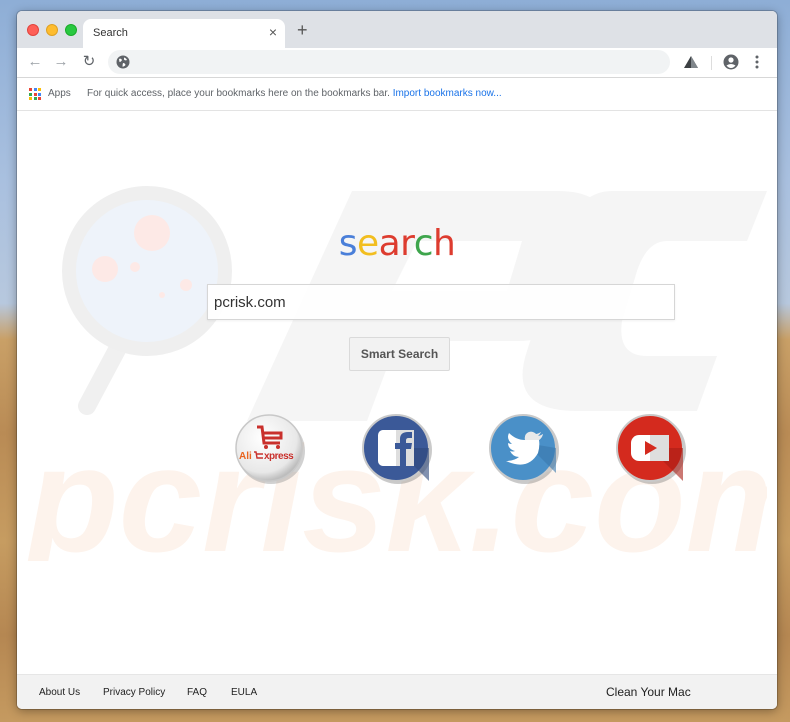 This screenshot has width=790, height=722. I want to click on tab-bar: Search × +, so click(397, 29).